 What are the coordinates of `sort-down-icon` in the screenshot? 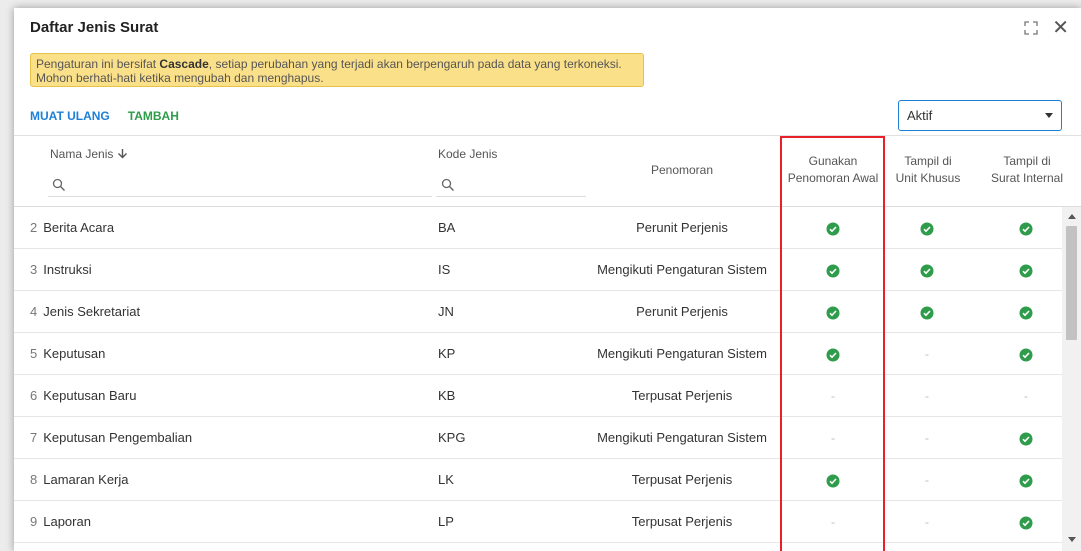 It's located at (122, 153).